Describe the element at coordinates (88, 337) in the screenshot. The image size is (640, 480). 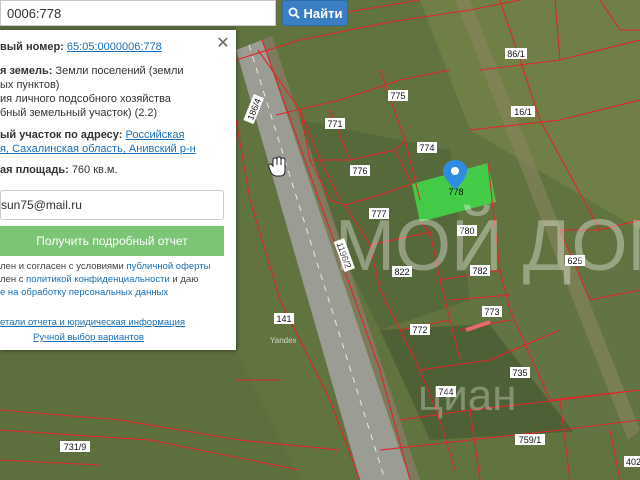
I see `manual-selection-link: Ручной выбор вариантов` at that location.